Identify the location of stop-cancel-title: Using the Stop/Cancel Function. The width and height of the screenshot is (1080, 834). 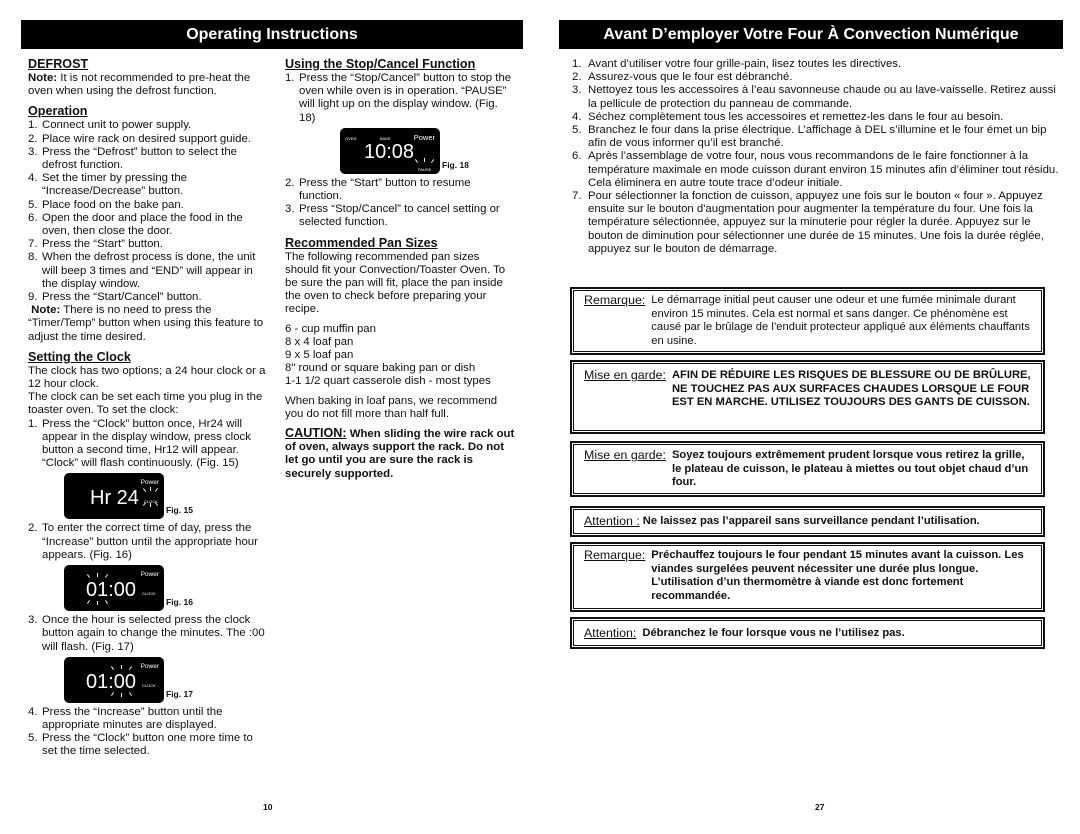
(380, 64).